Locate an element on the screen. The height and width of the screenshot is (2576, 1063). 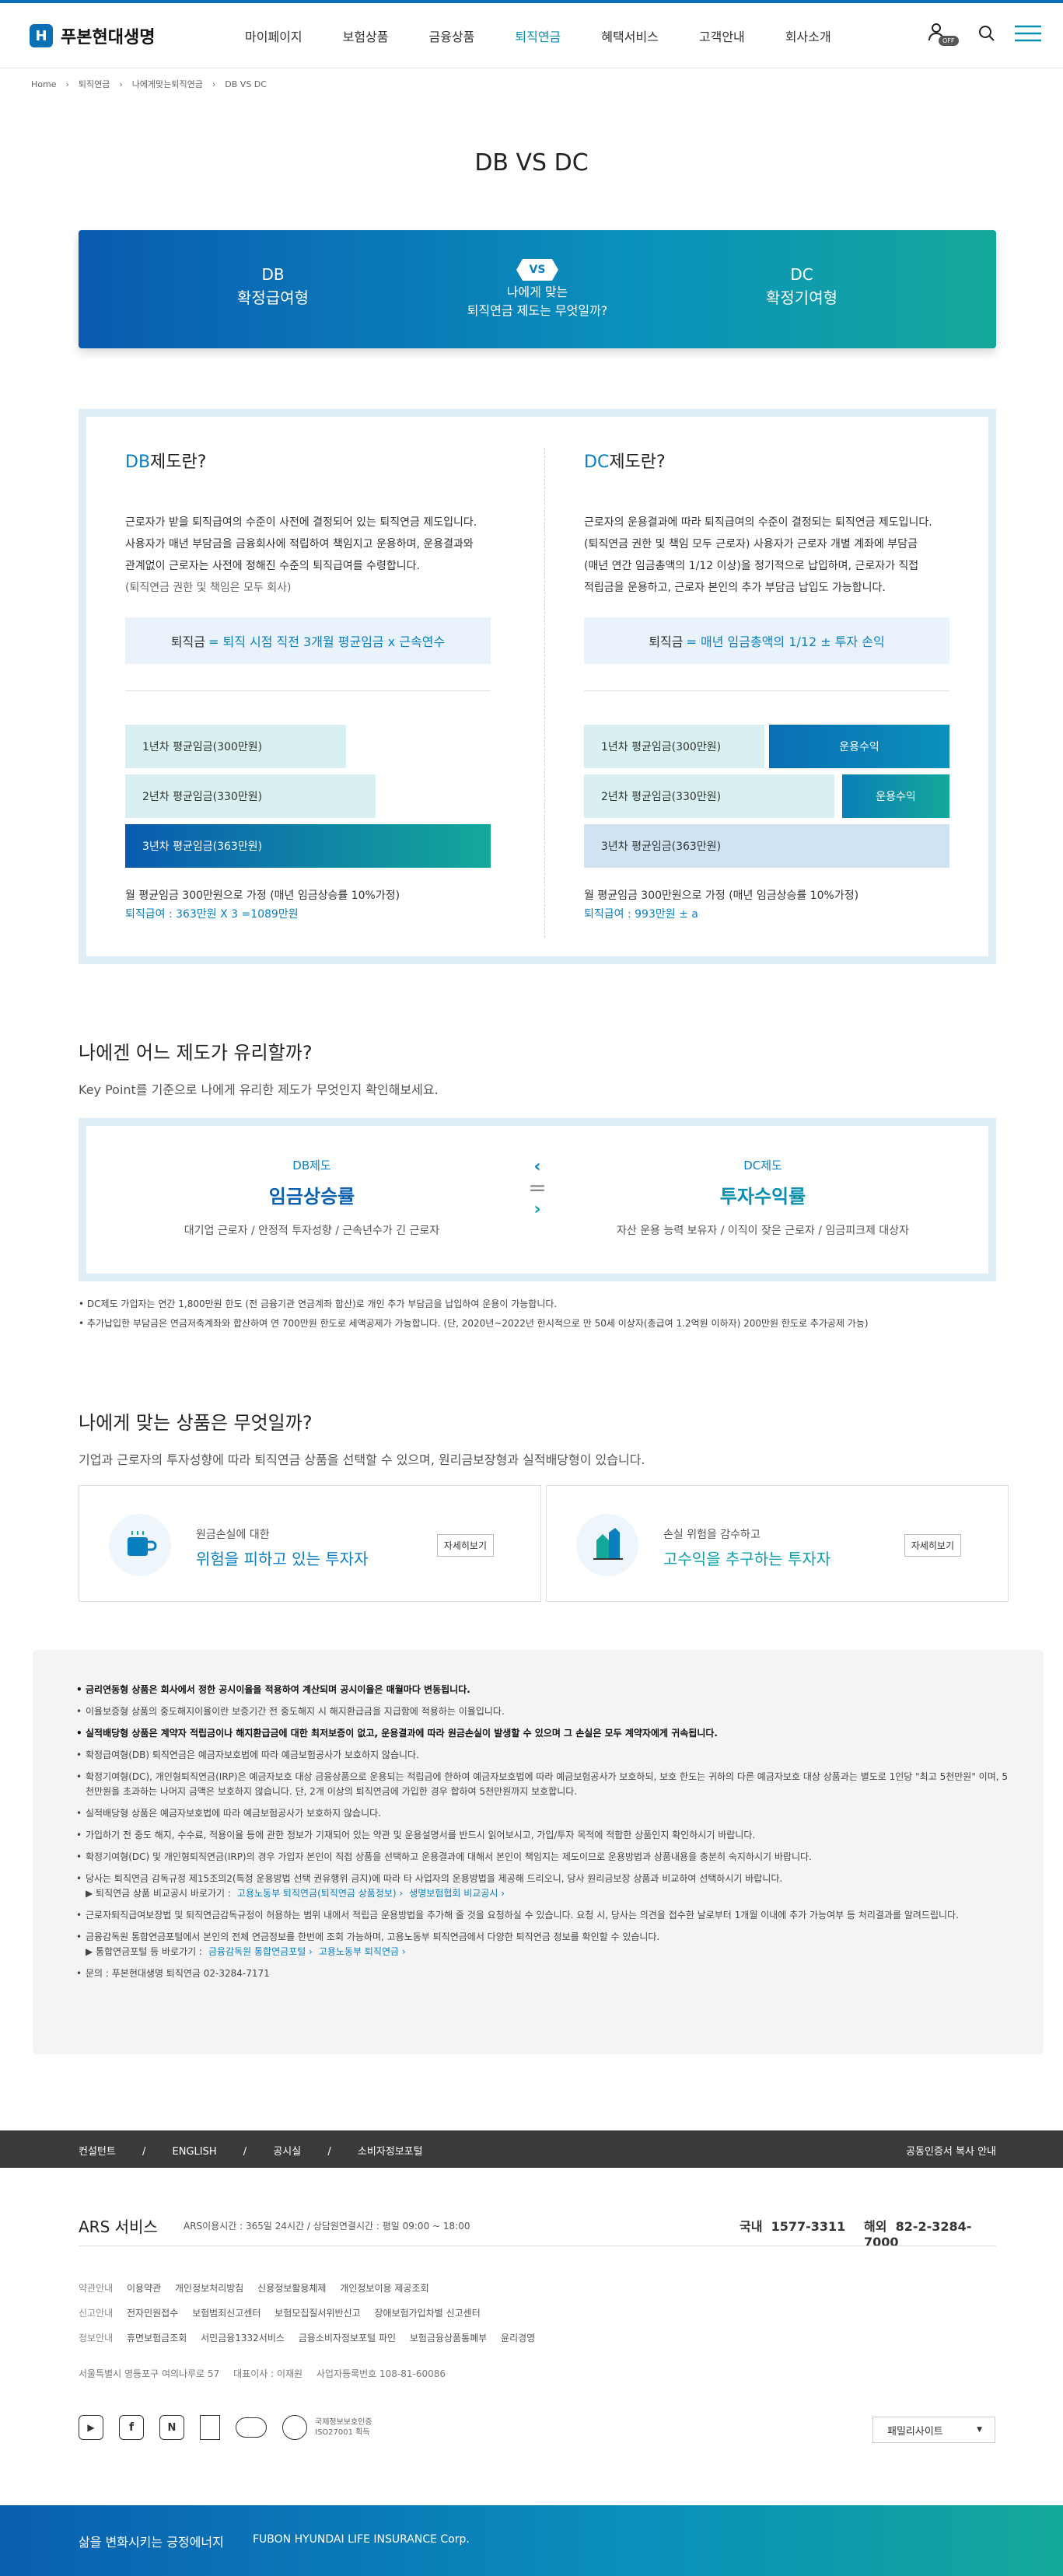
nav-benefits: 혜택서비스 is located at coordinates (630, 35).